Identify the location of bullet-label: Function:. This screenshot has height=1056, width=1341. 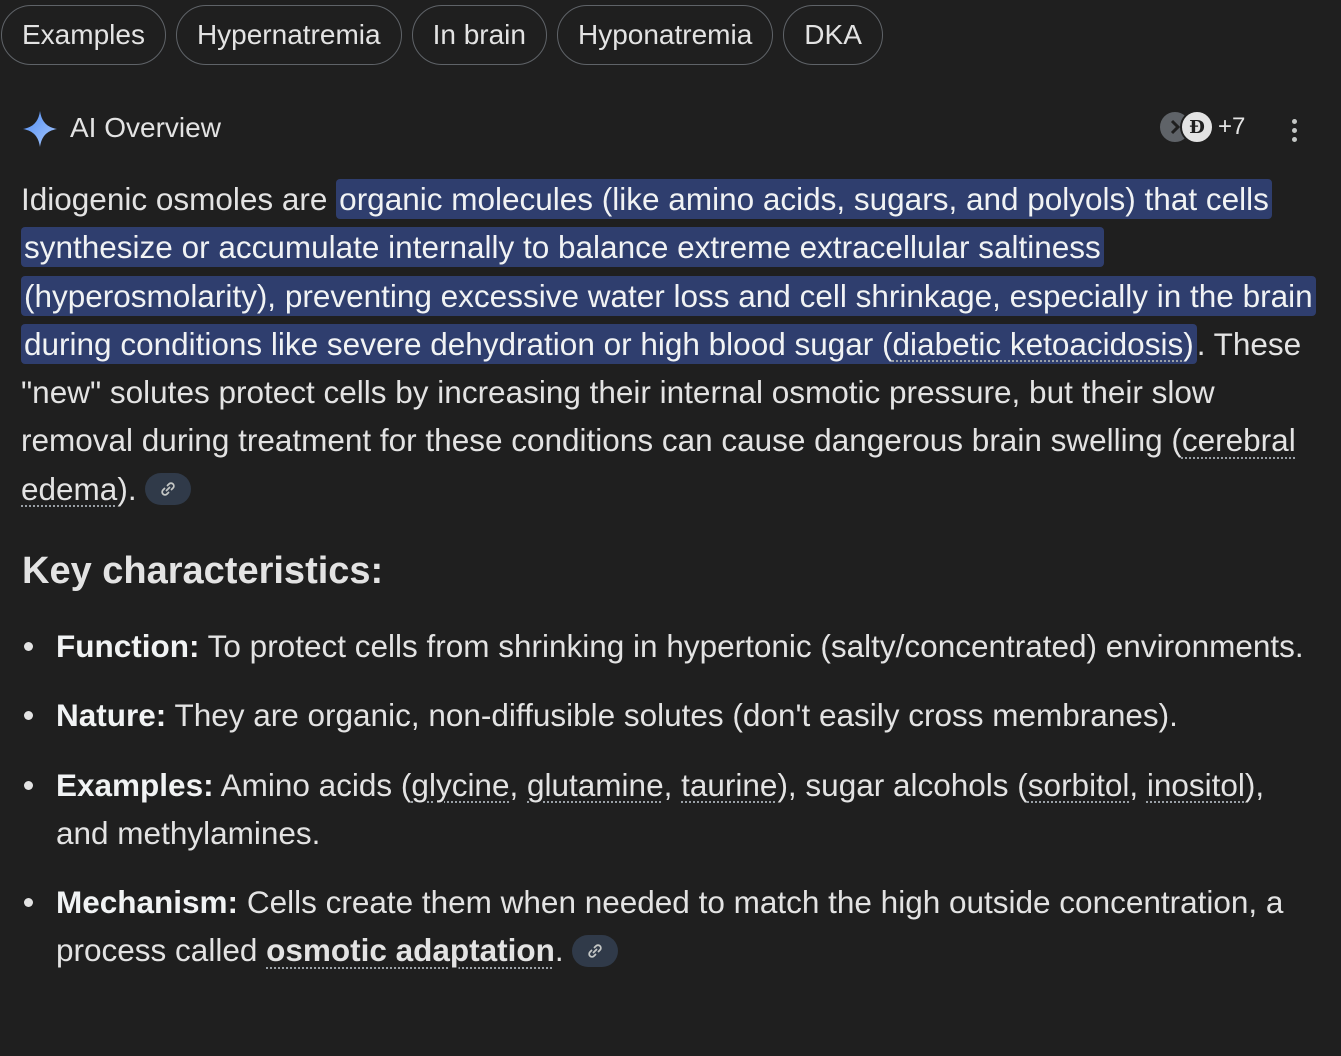
(128, 646).